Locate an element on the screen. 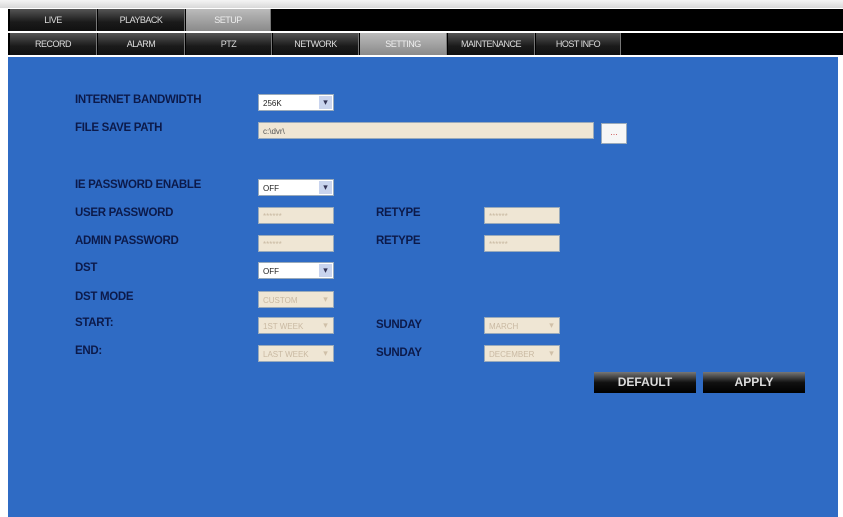 This screenshot has height=517, width=843. dst-mode-select: CUSTOM ▾ is located at coordinates (296, 299).